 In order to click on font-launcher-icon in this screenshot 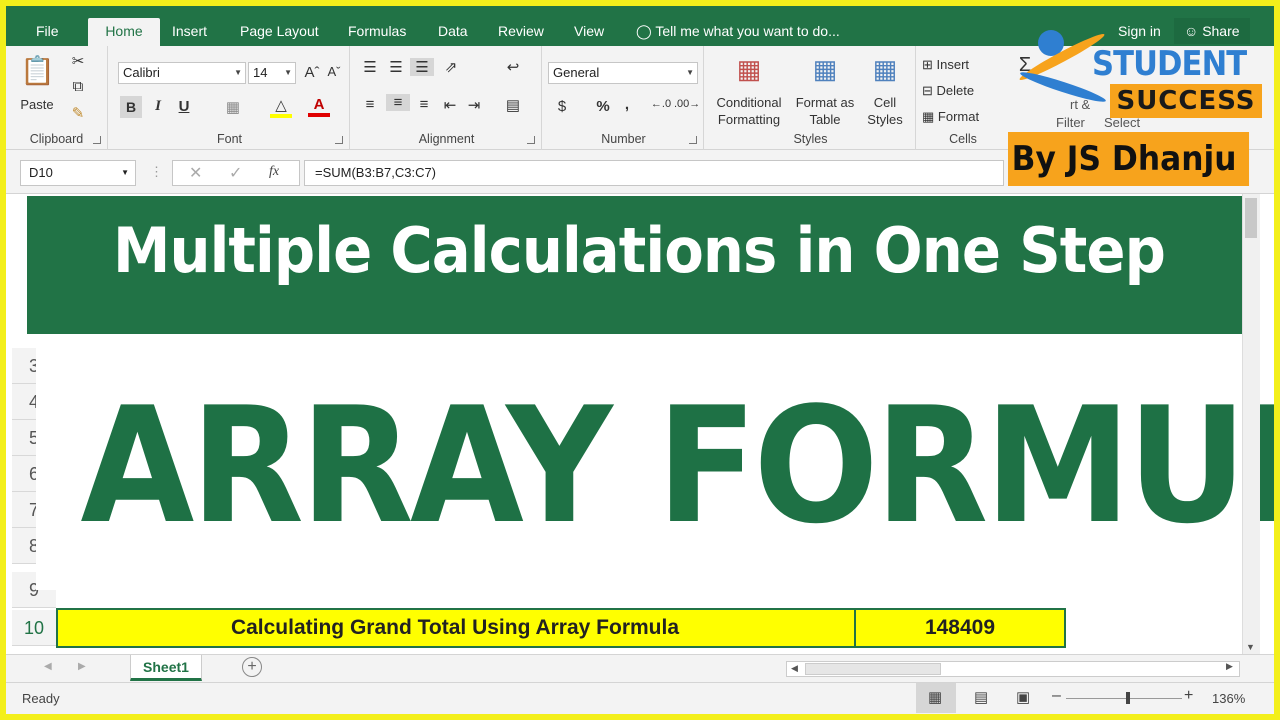, I will do `click(339, 140)`.